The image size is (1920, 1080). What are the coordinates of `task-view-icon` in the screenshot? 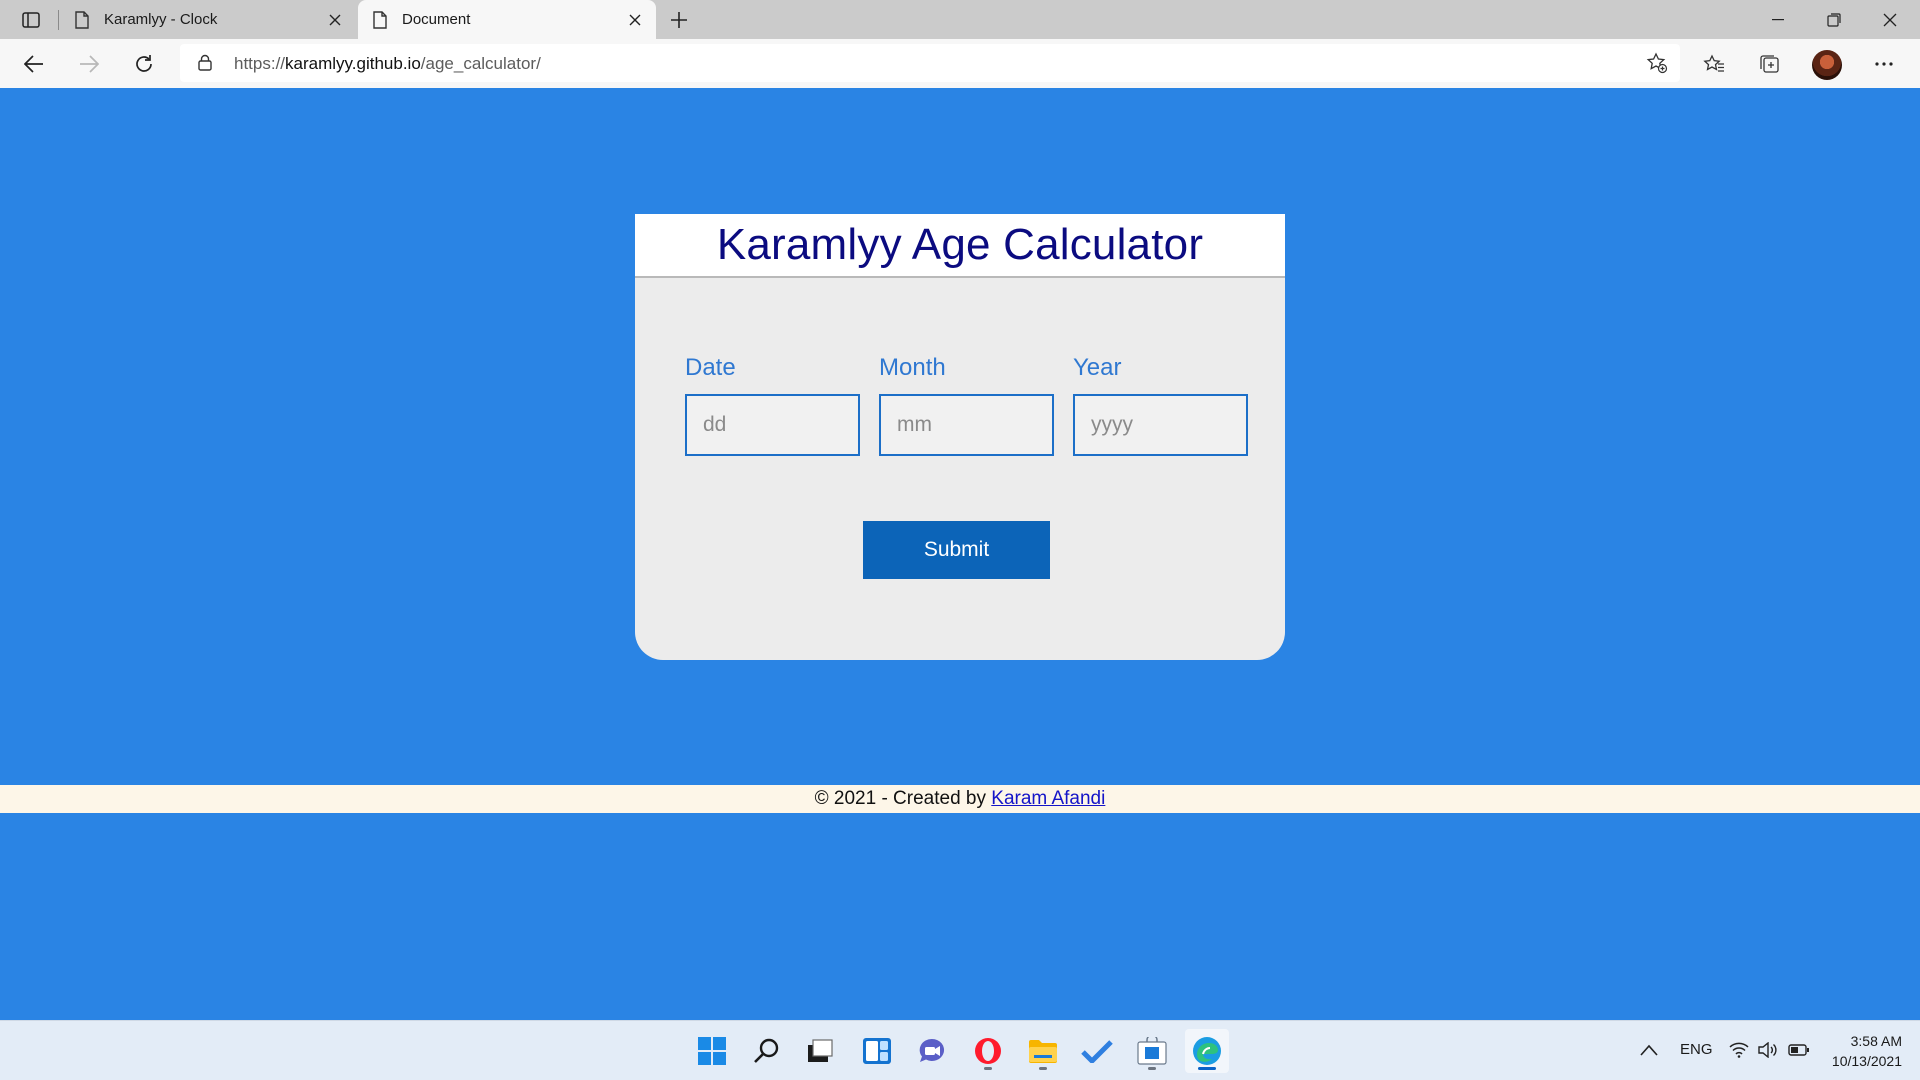 It's located at (820, 1050).